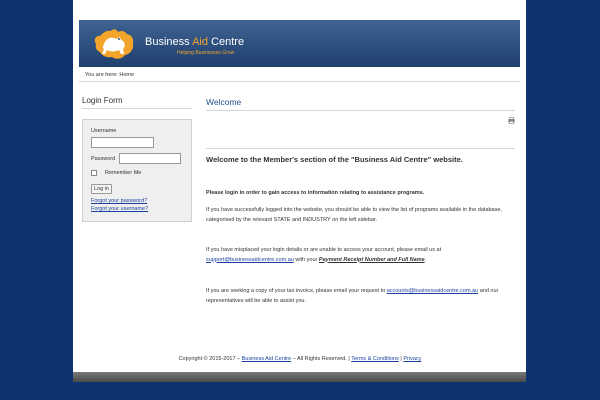  What do you see at coordinates (267, 359) in the screenshot?
I see `footer-brand-link: Business Aid Centre` at bounding box center [267, 359].